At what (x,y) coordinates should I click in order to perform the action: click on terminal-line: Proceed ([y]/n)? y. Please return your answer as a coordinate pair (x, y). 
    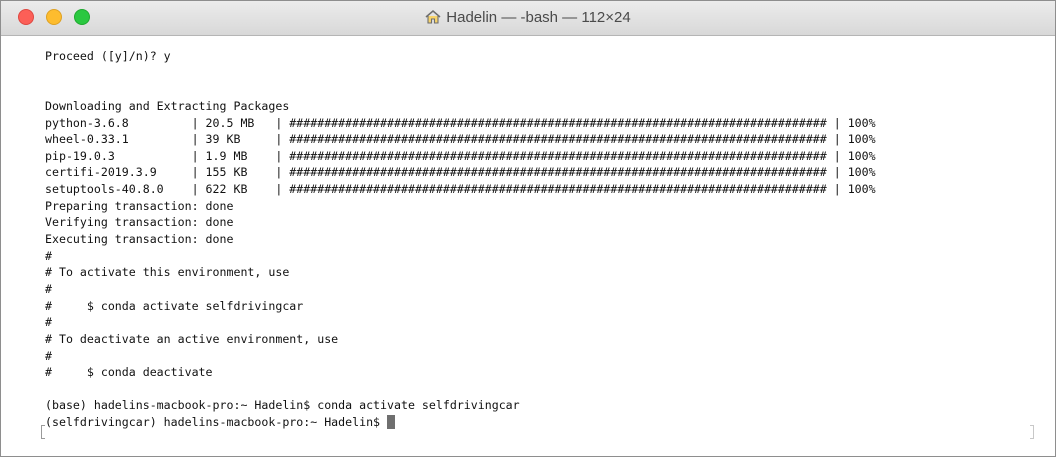
    Looking at the image, I should click on (108, 56).